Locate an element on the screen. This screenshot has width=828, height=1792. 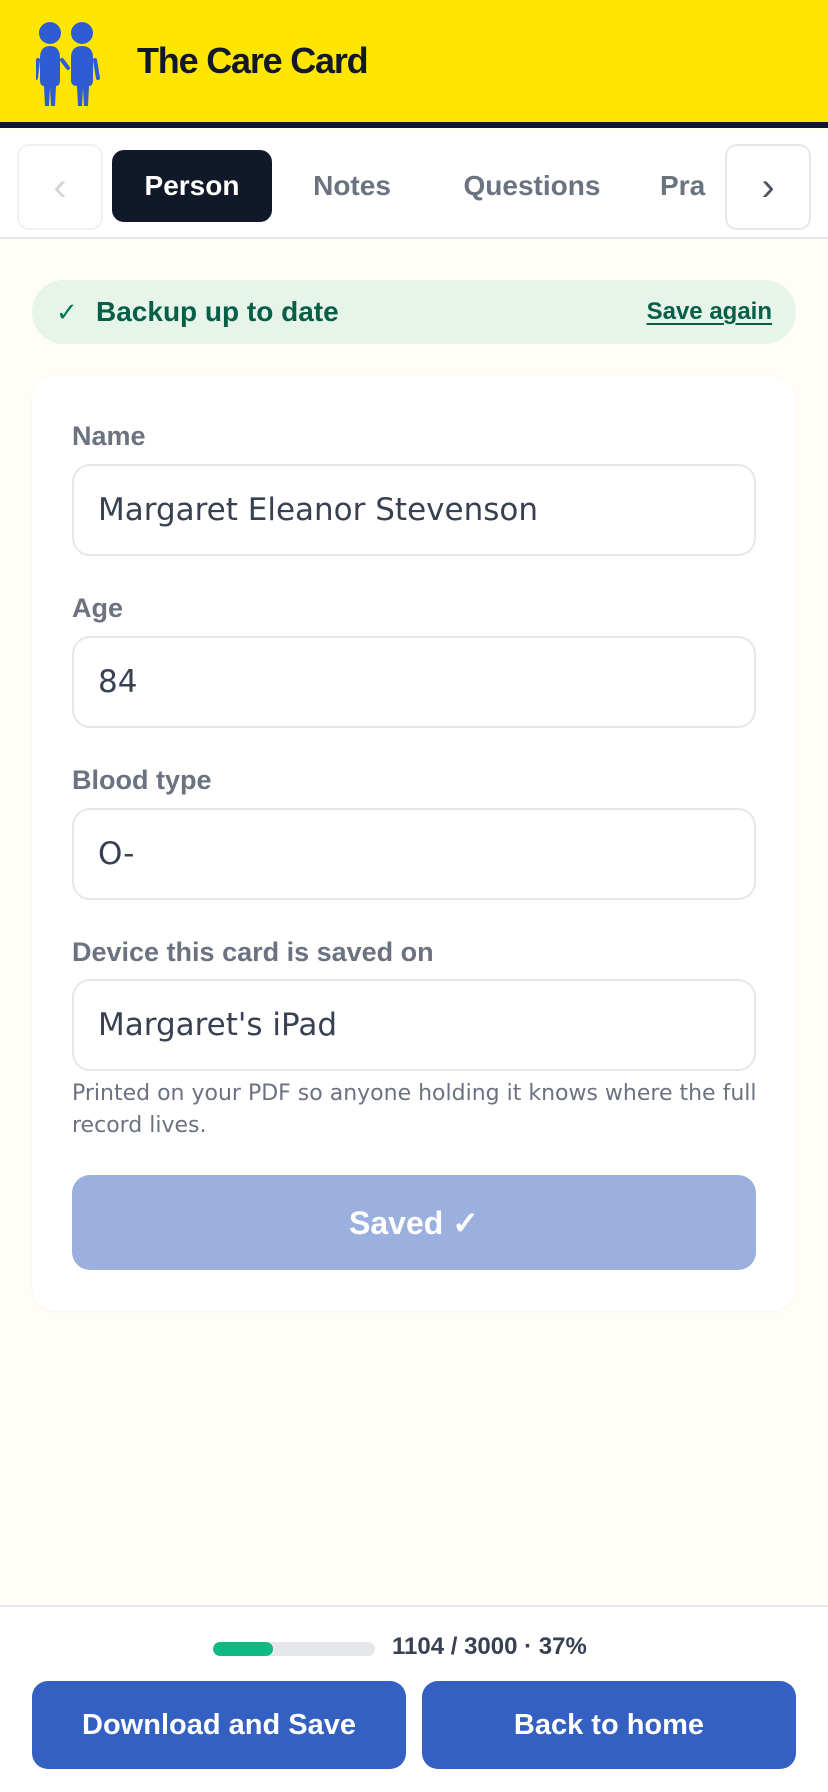
device-label: Device this card is saved on is located at coordinates (253, 952).